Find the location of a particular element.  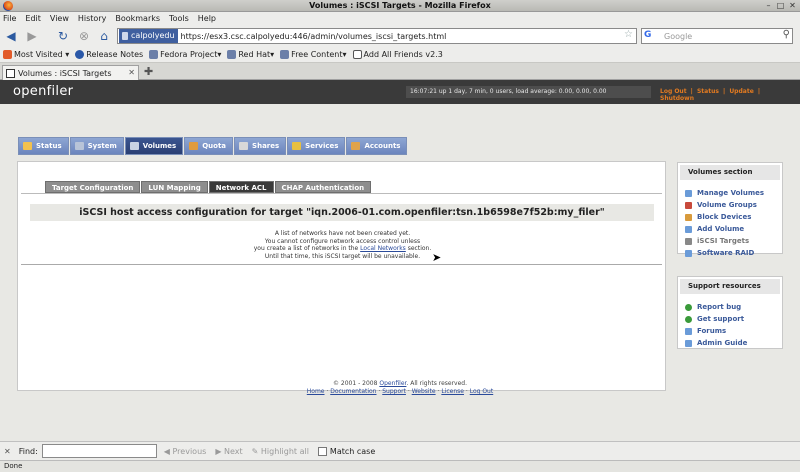

bookmark-star-icon: ☆ is located at coordinates (628, 34).